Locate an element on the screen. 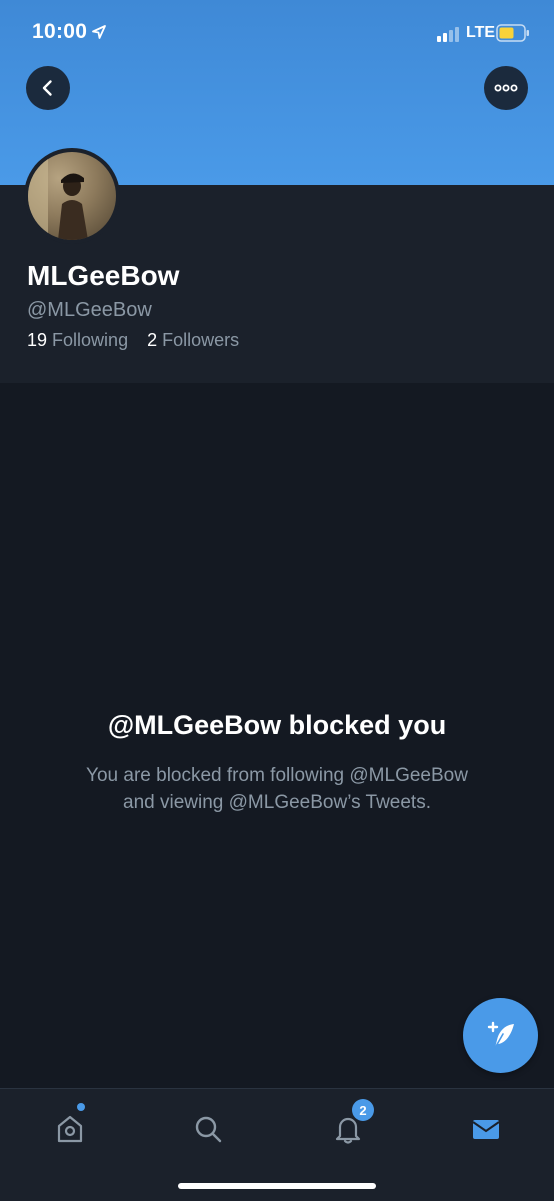  search-icon is located at coordinates (208, 1129).